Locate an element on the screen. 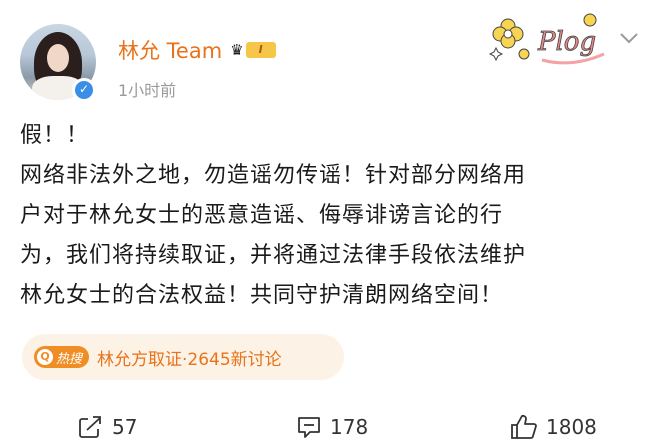  hot-search-icon: Q 热搜 is located at coordinates (62, 357).